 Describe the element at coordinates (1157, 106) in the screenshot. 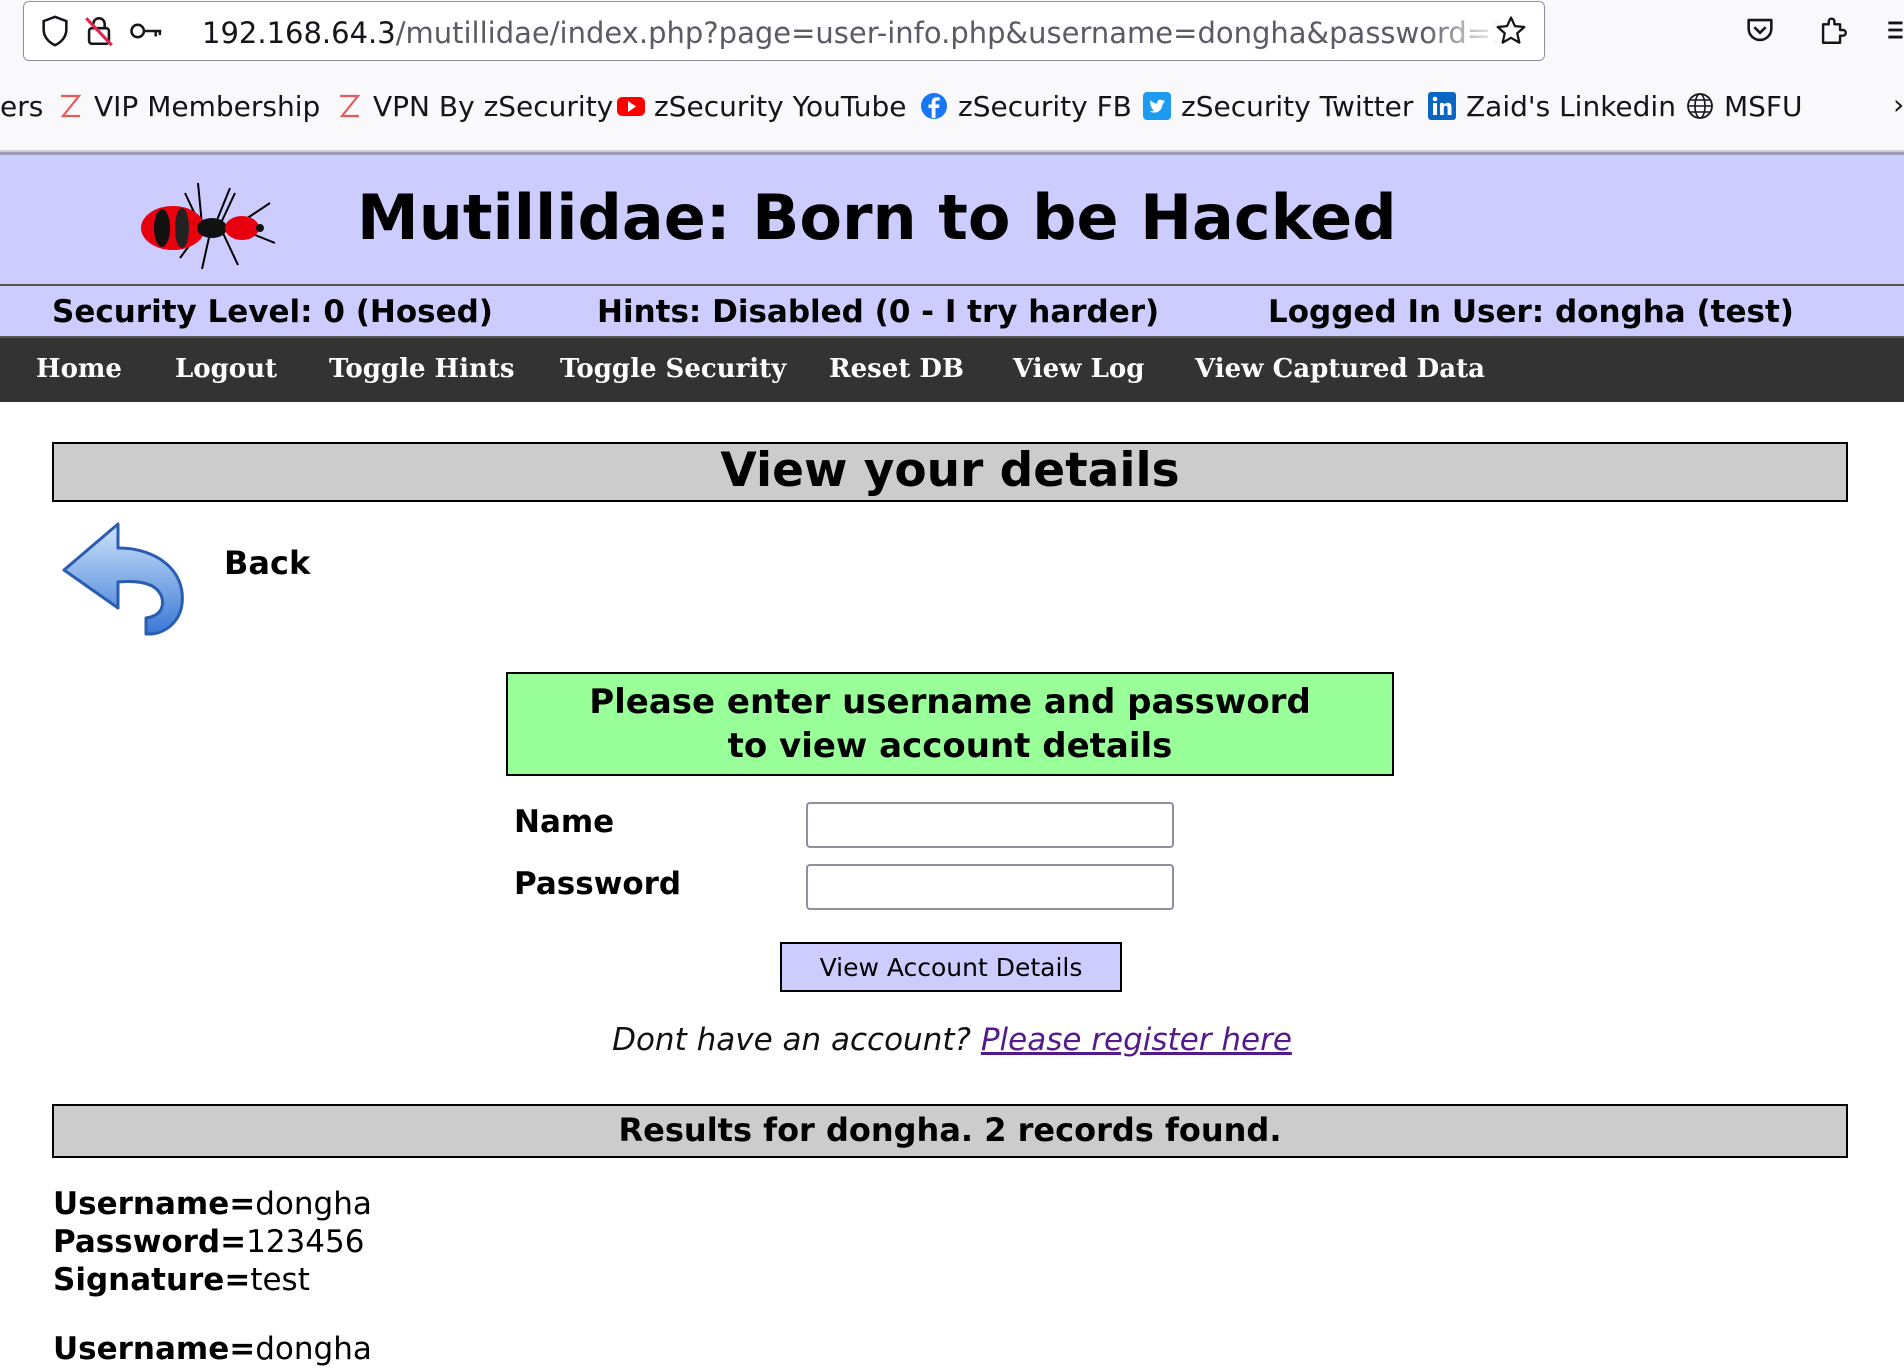

I see `twitter-icon` at that location.